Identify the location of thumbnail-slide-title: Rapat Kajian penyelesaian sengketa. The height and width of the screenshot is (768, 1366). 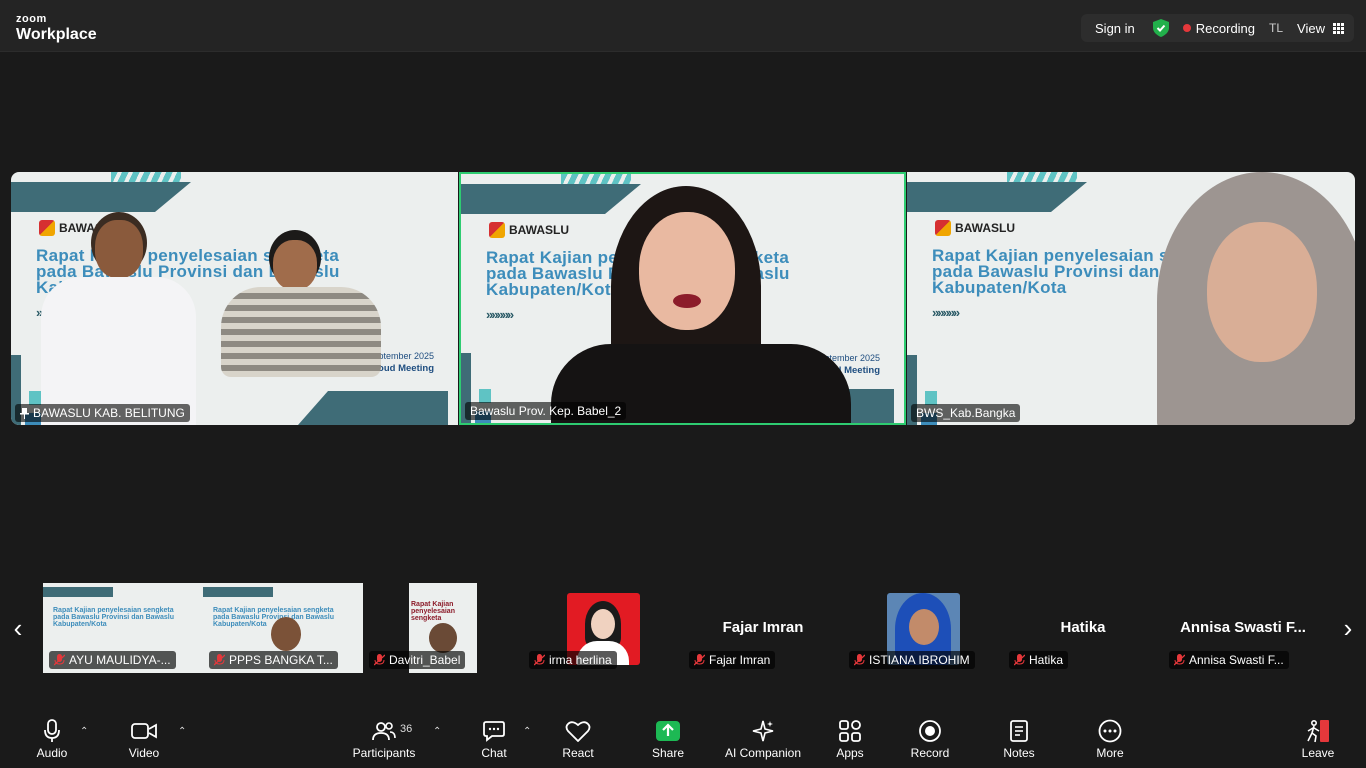
(444, 611).